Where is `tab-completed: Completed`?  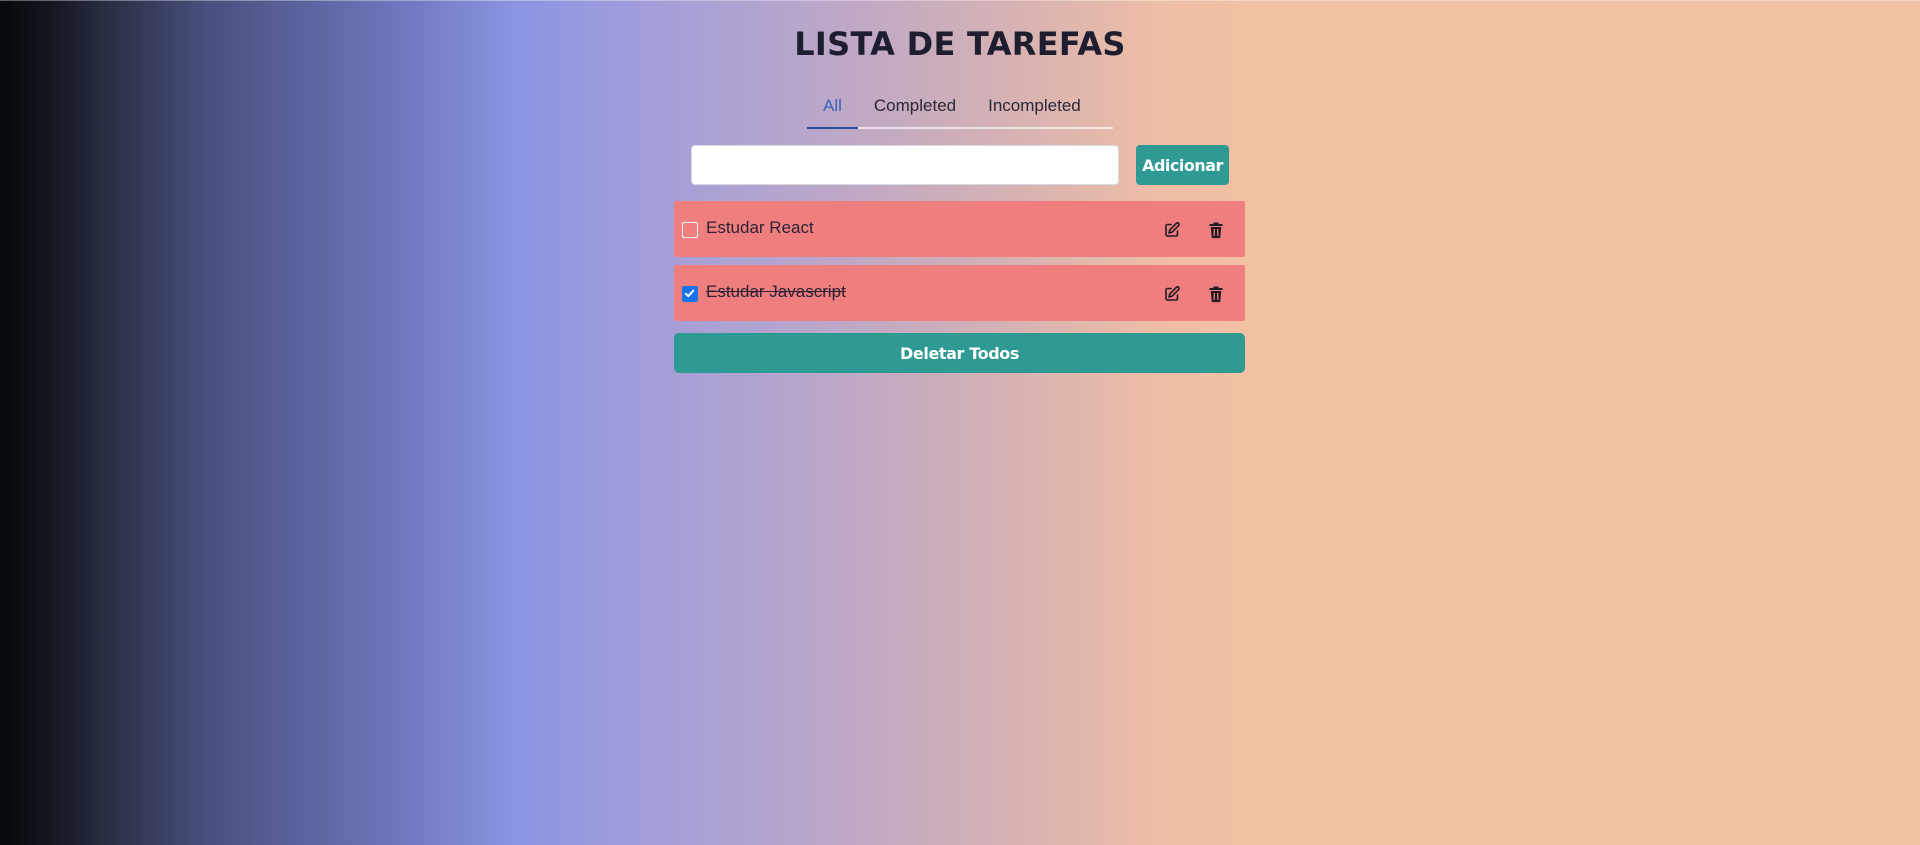 tab-completed: Completed is located at coordinates (915, 108).